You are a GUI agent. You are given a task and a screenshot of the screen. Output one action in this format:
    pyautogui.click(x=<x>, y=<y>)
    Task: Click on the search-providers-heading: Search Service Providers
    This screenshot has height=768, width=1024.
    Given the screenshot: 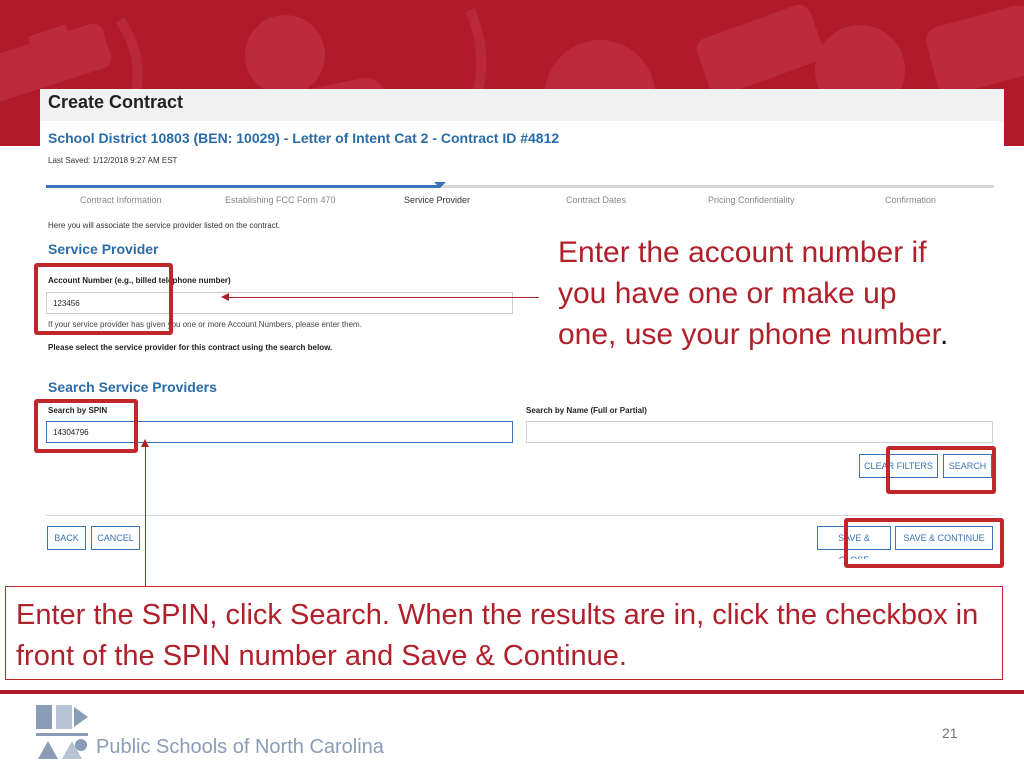 What is the action you would take?
    pyautogui.click(x=132, y=387)
    